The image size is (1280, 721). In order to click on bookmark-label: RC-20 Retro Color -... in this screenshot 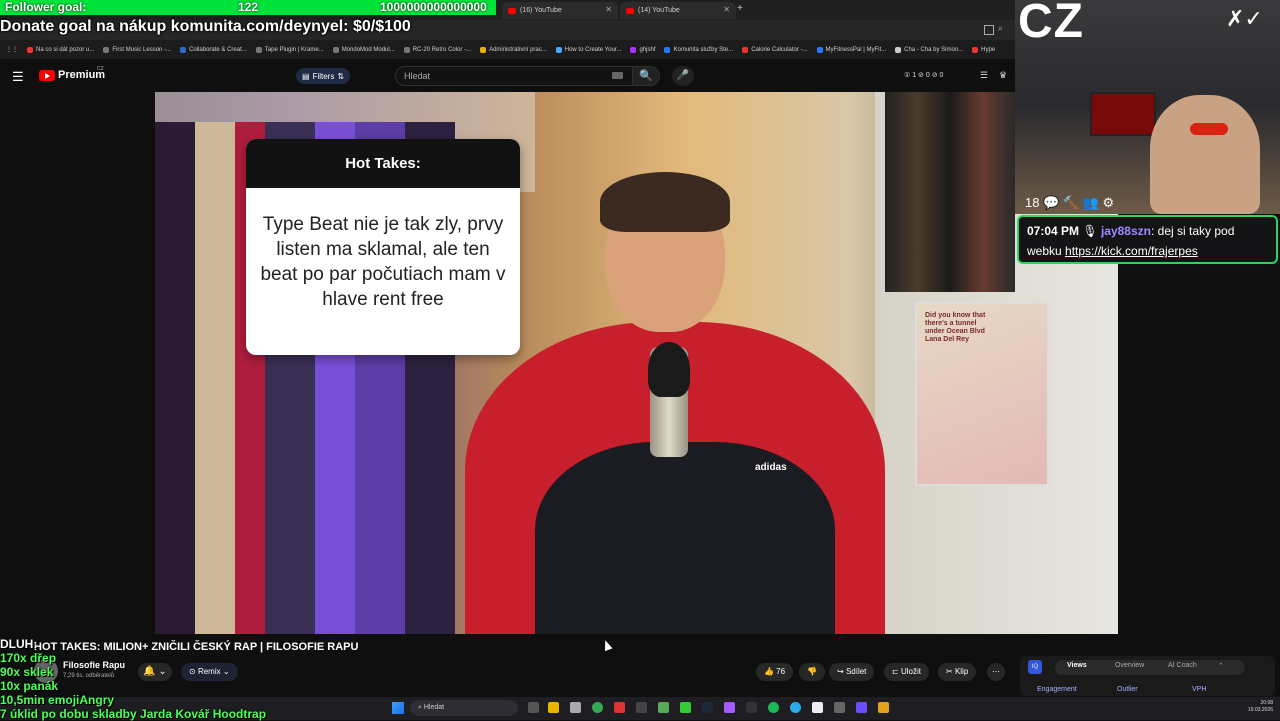, I will do `click(442, 49)`.